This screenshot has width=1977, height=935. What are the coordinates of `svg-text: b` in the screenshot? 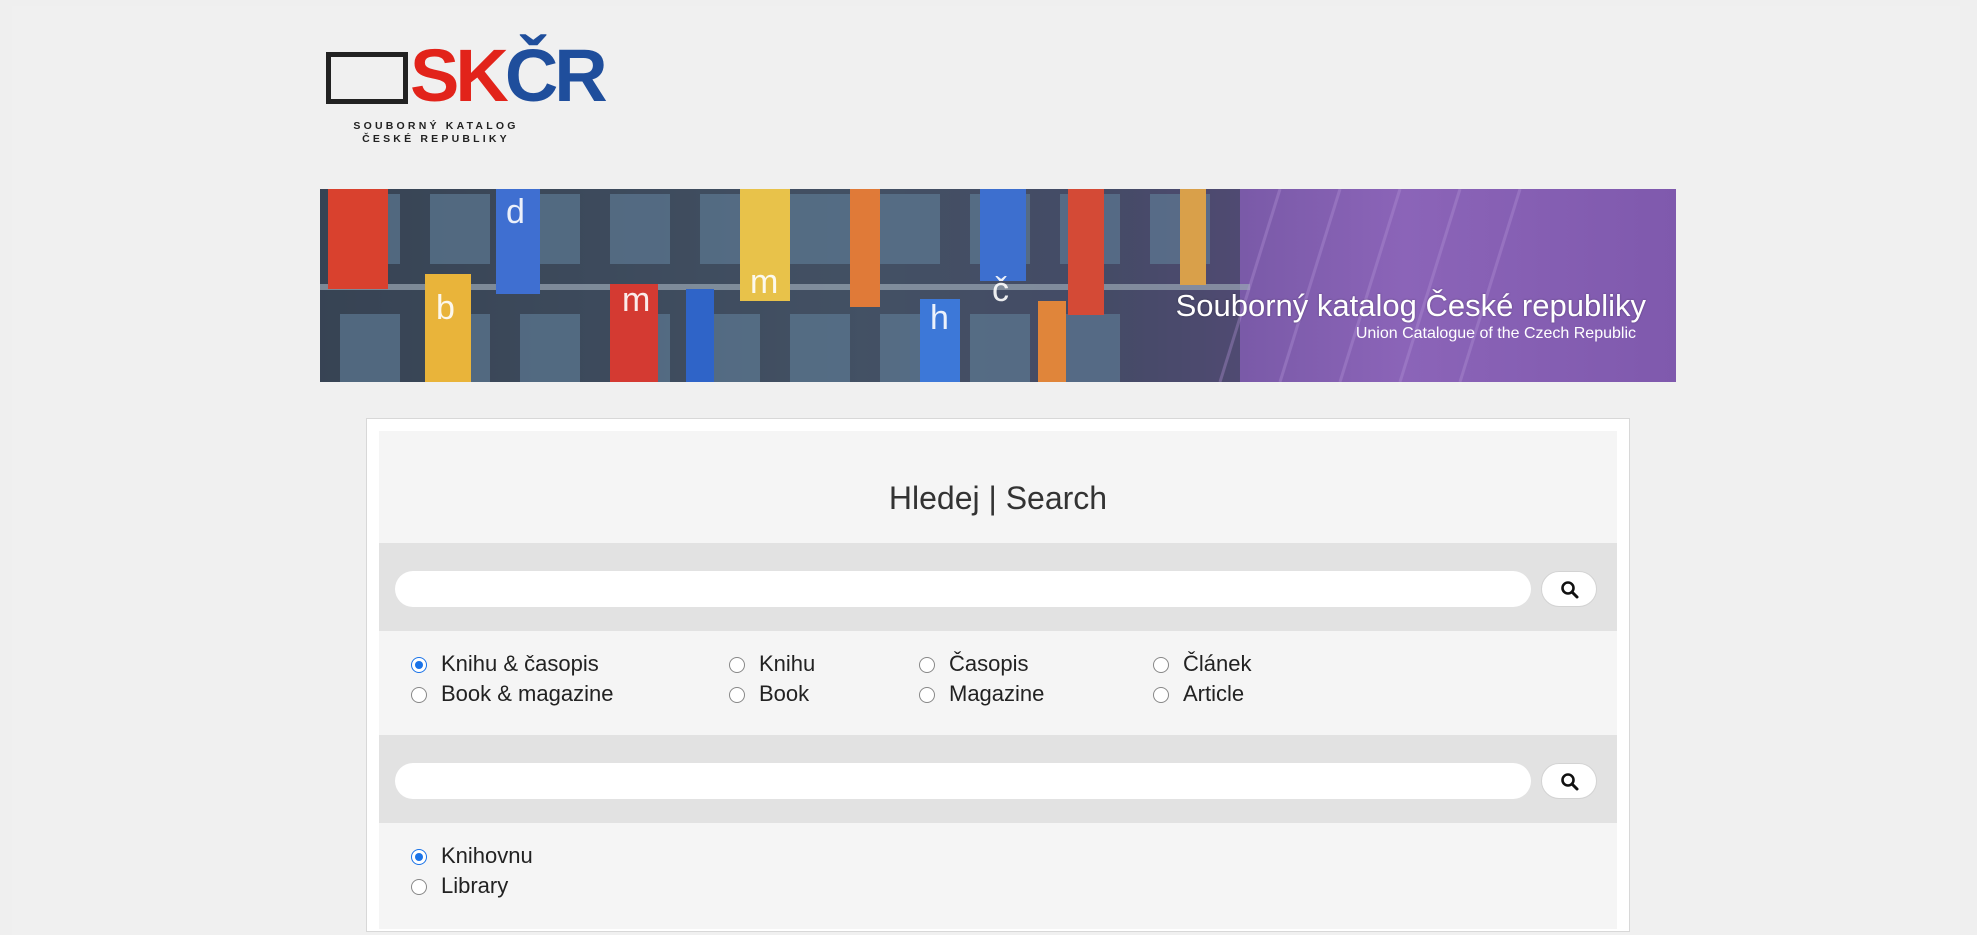 It's located at (445, 308).